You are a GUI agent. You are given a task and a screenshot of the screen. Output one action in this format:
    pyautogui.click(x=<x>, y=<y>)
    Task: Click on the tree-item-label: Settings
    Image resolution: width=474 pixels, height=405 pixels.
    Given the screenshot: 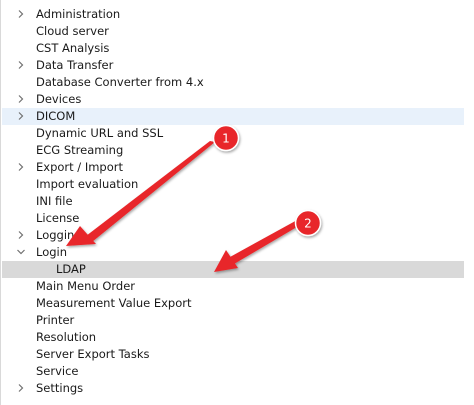 What is the action you would take?
    pyautogui.click(x=60, y=388)
    